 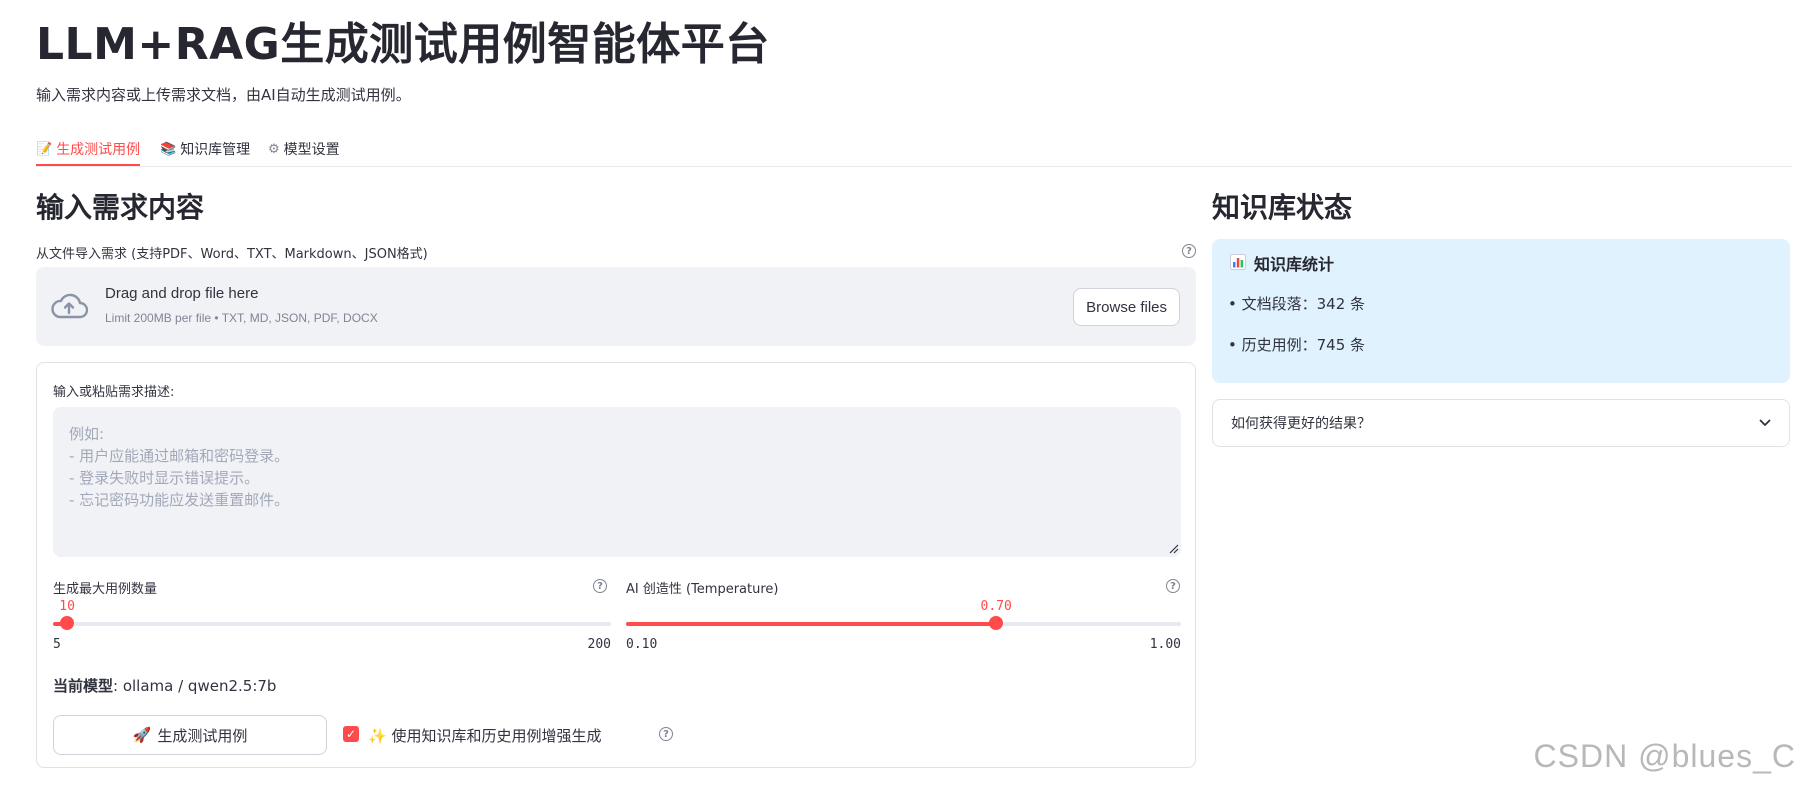 I want to click on rag-checkbox-label: ✨ 使用知识库和历史用例增强生成, so click(x=484, y=735).